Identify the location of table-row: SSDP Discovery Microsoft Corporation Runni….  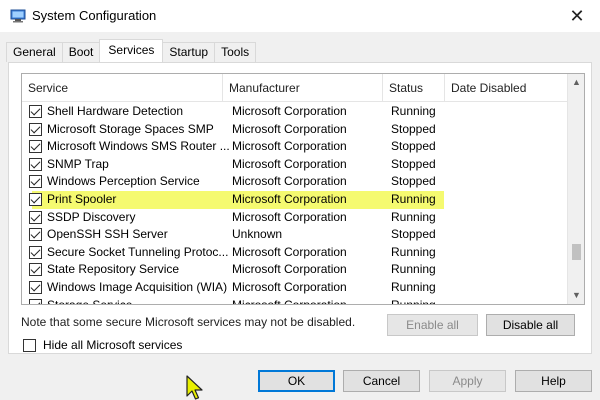
(295, 218).